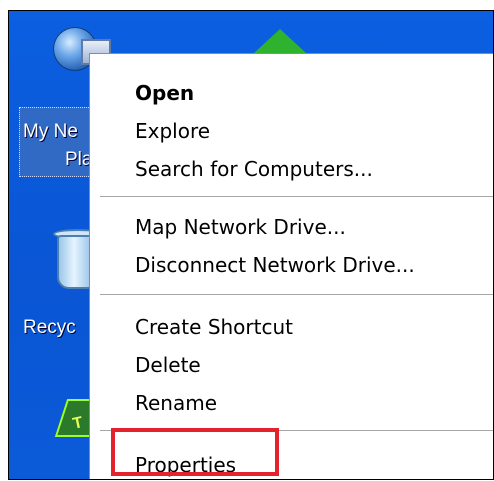  I want to click on menu-item-open: Open, so click(164, 93).